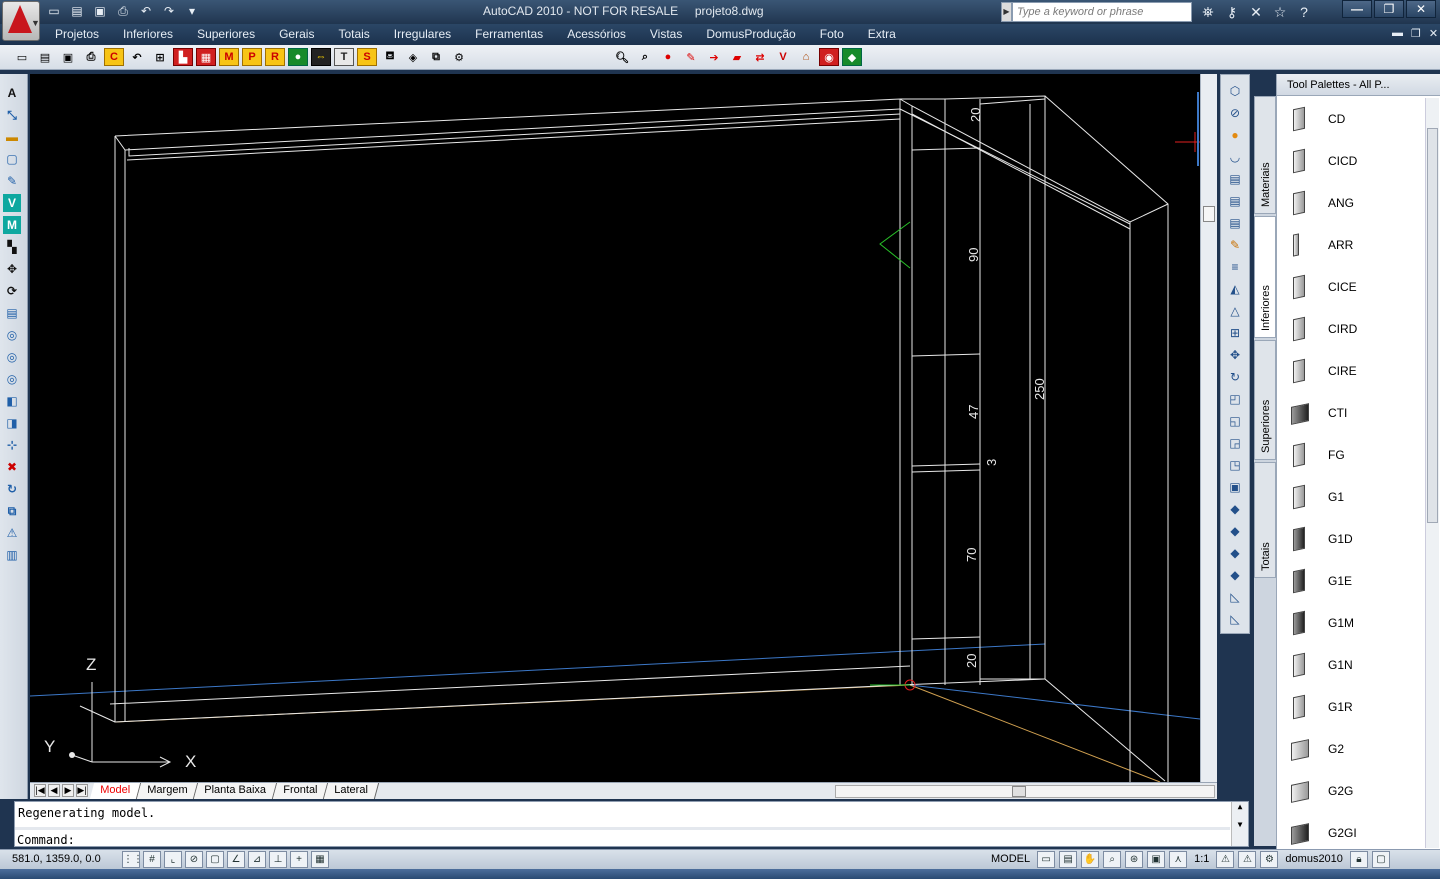 The width and height of the screenshot is (1440, 879). What do you see at coordinates (691, 57) in the screenshot?
I see `measure-icon: ✎` at bounding box center [691, 57].